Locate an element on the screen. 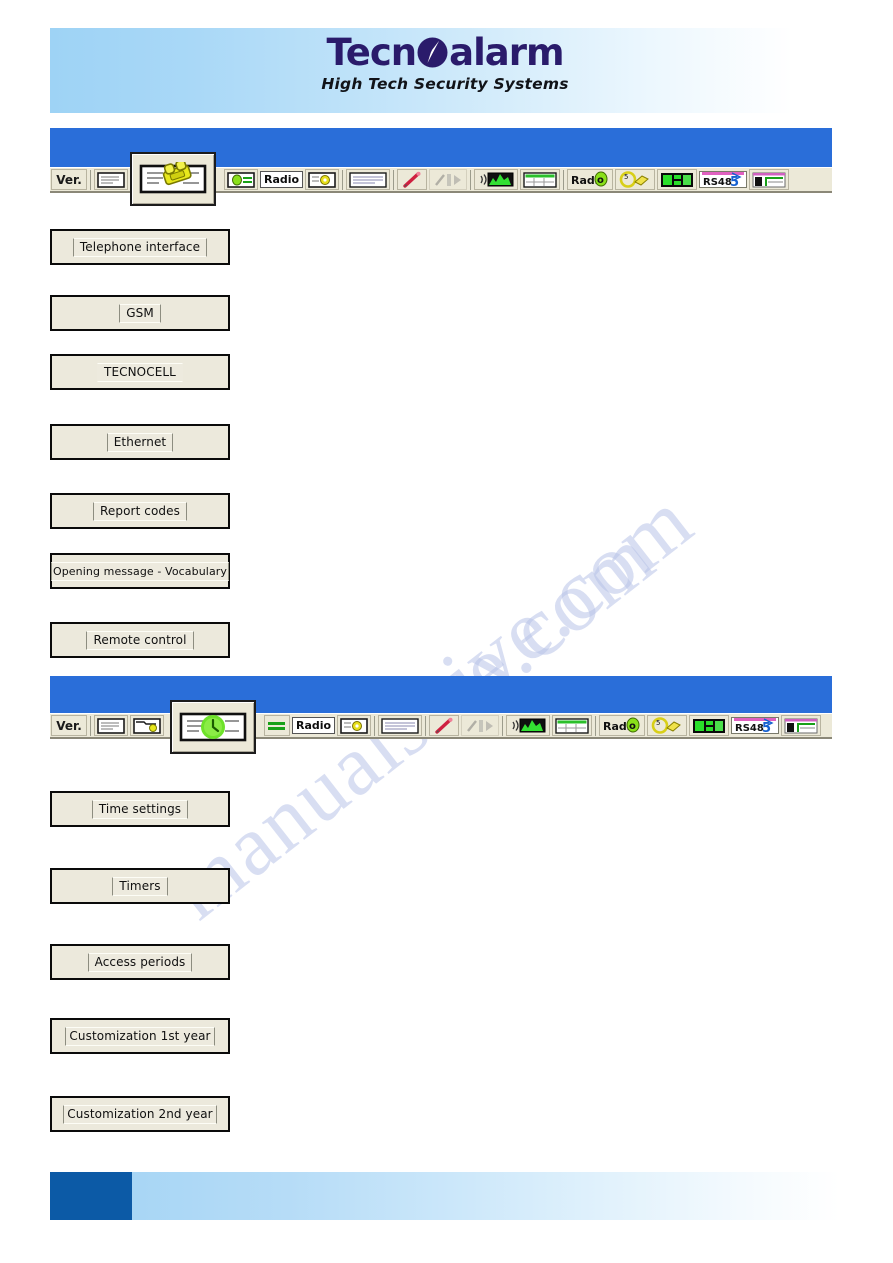  gsm-option: GSM is located at coordinates (140, 313).